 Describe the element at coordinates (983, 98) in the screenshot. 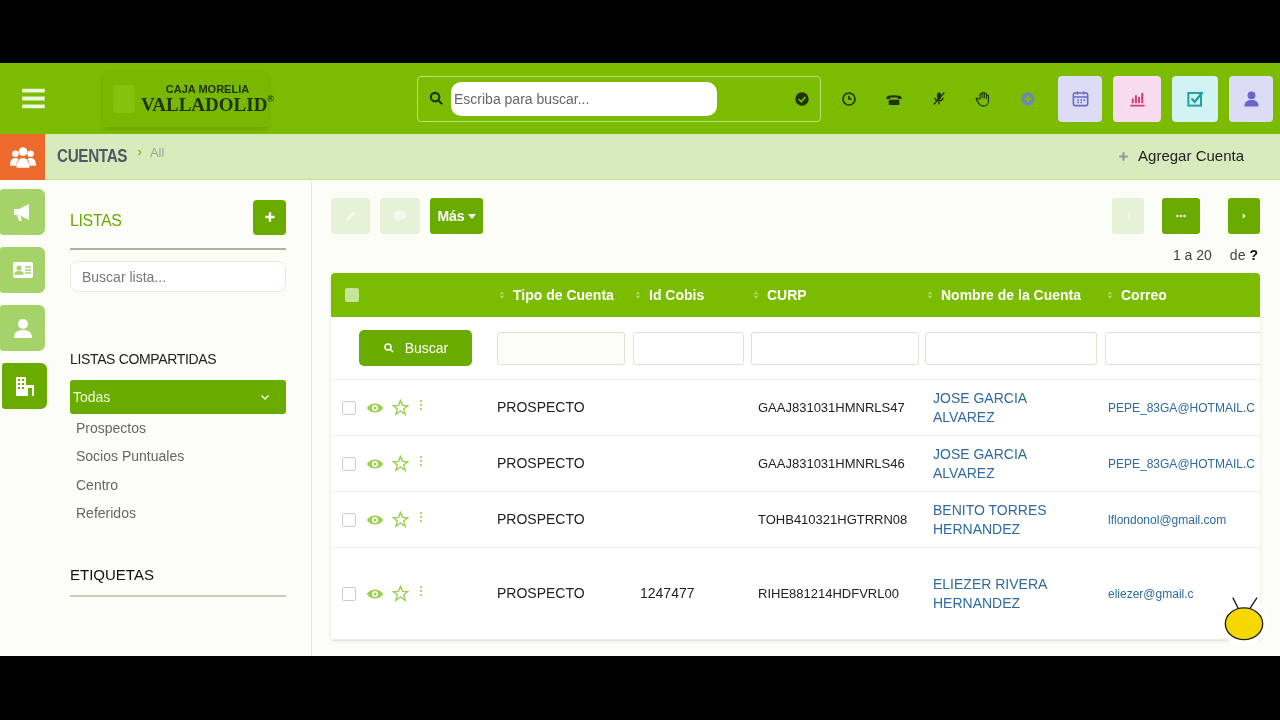

I see `hand-icon` at that location.